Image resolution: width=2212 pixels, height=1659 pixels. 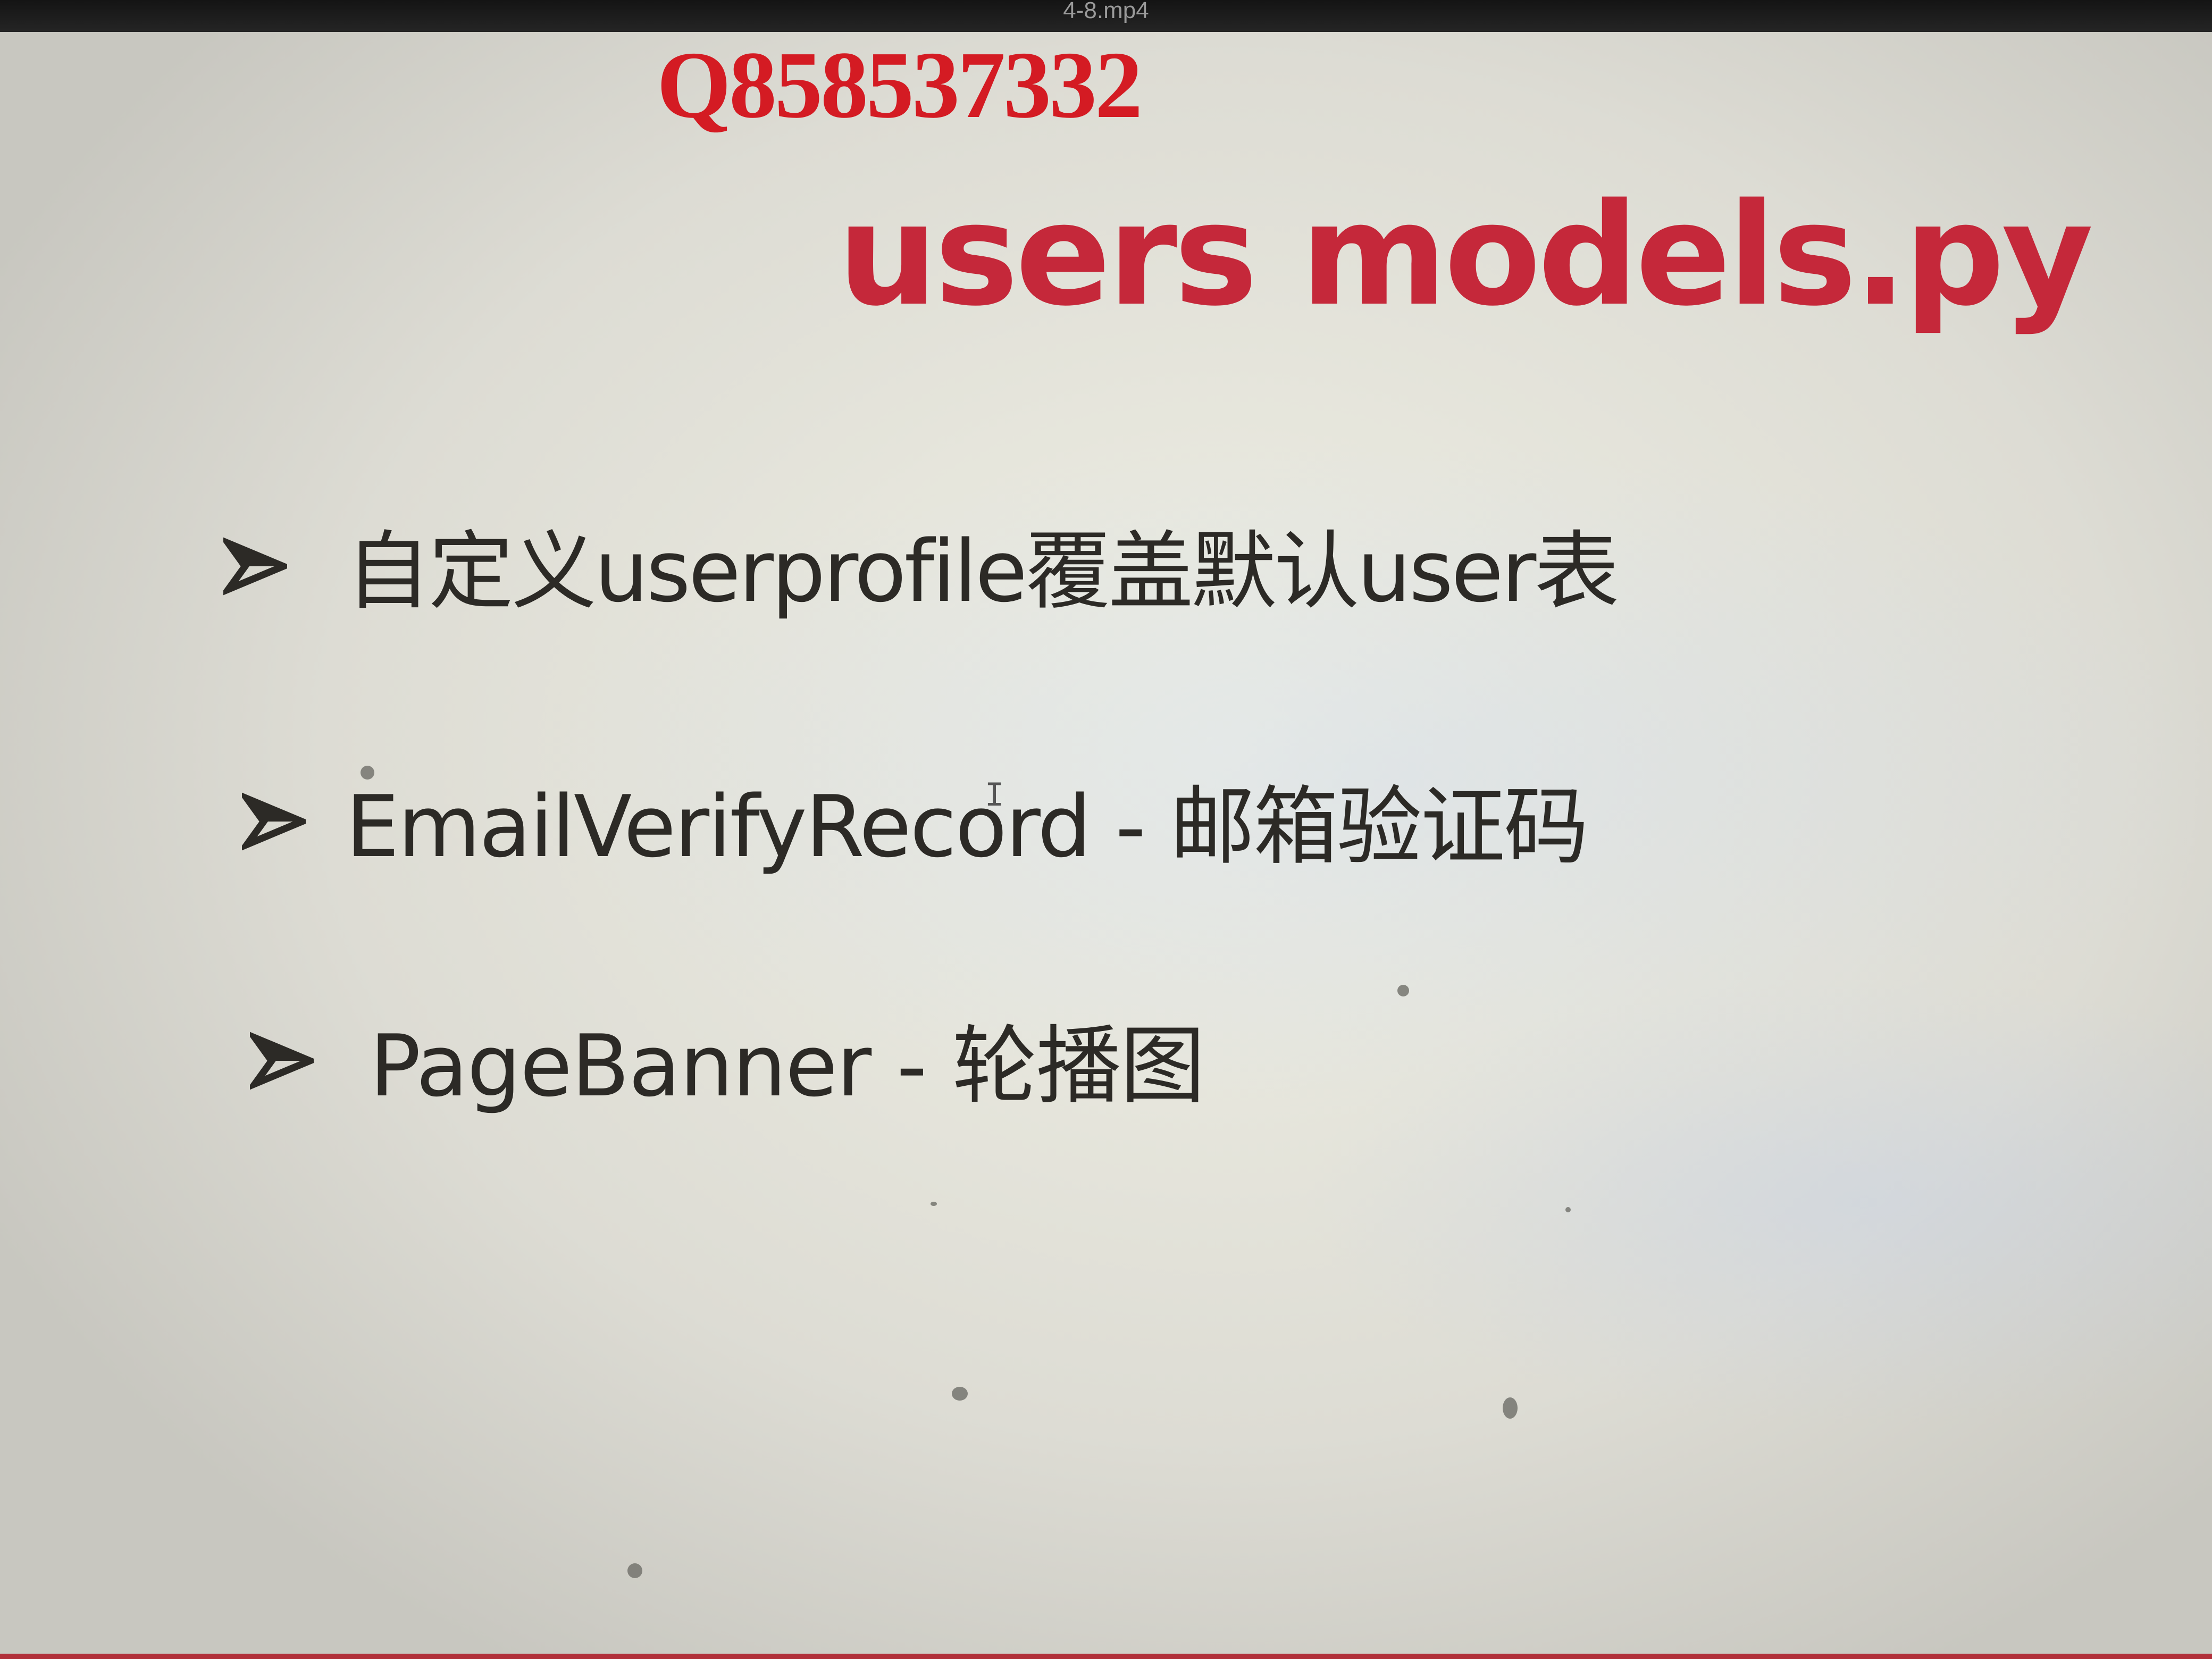 I want to click on slide-title: users models.py, so click(x=1465, y=255).